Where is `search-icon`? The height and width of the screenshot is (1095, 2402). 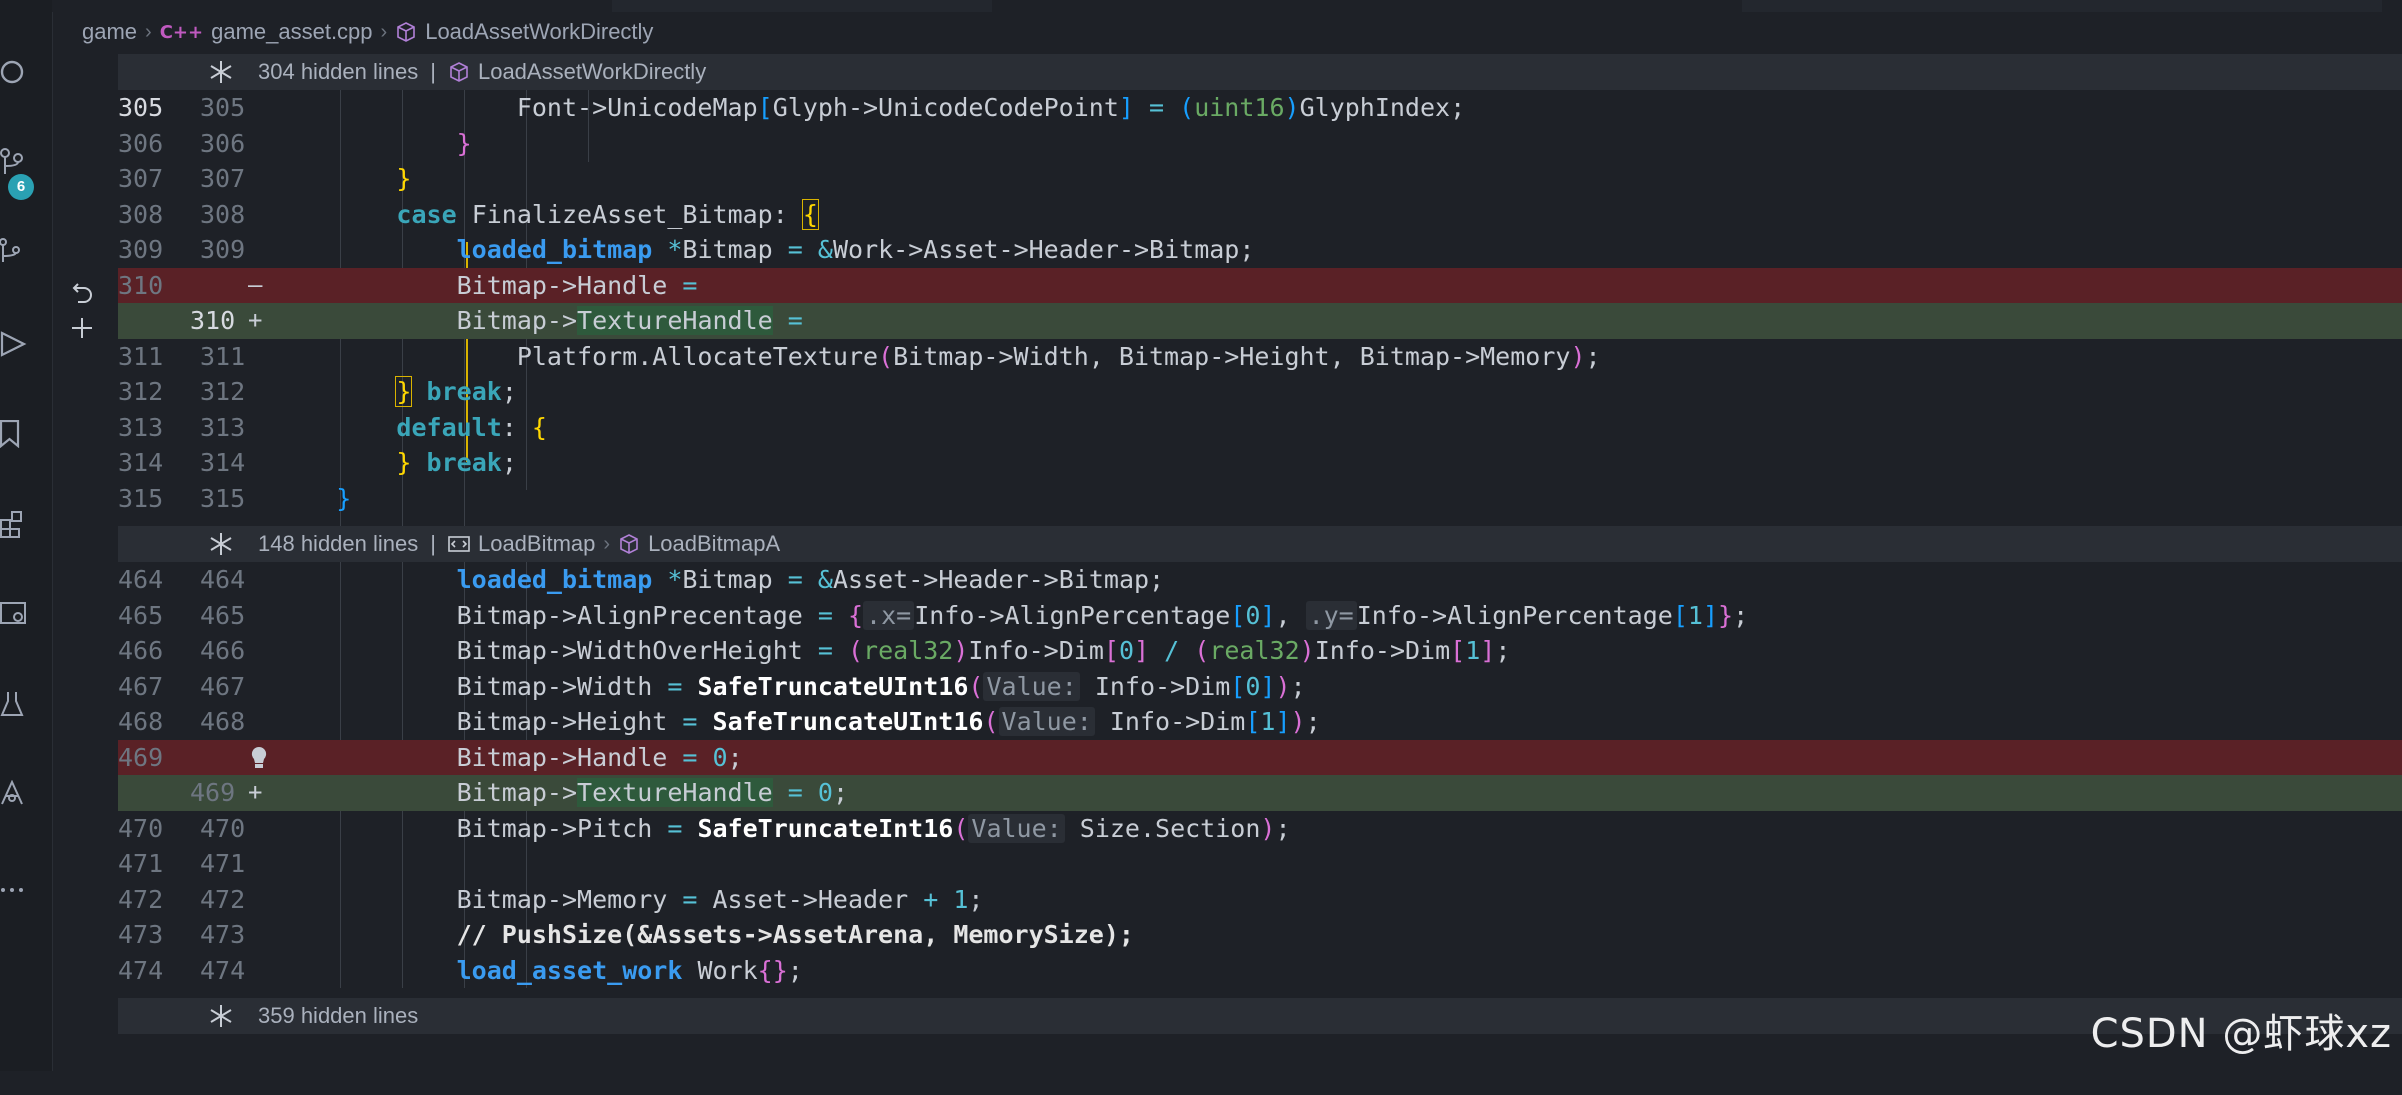
search-icon is located at coordinates (14, 72).